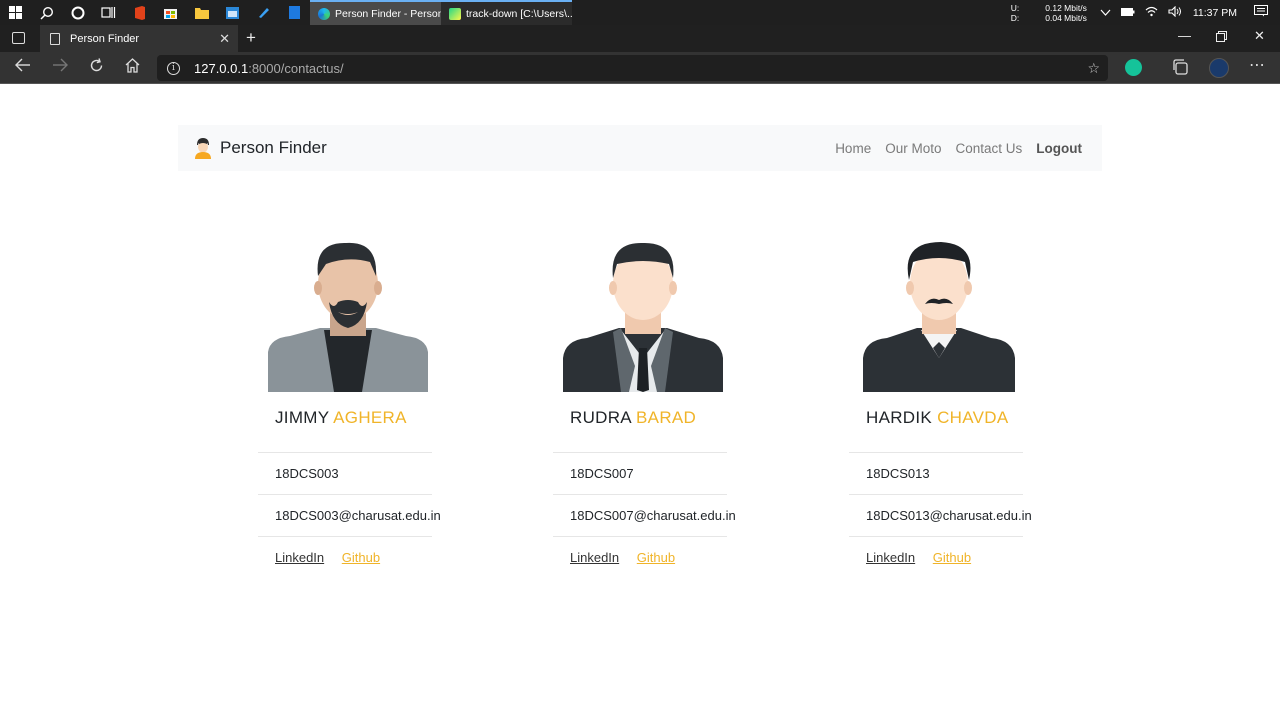  What do you see at coordinates (1105, 13) in the screenshot?
I see `chevron-up-icon` at bounding box center [1105, 13].